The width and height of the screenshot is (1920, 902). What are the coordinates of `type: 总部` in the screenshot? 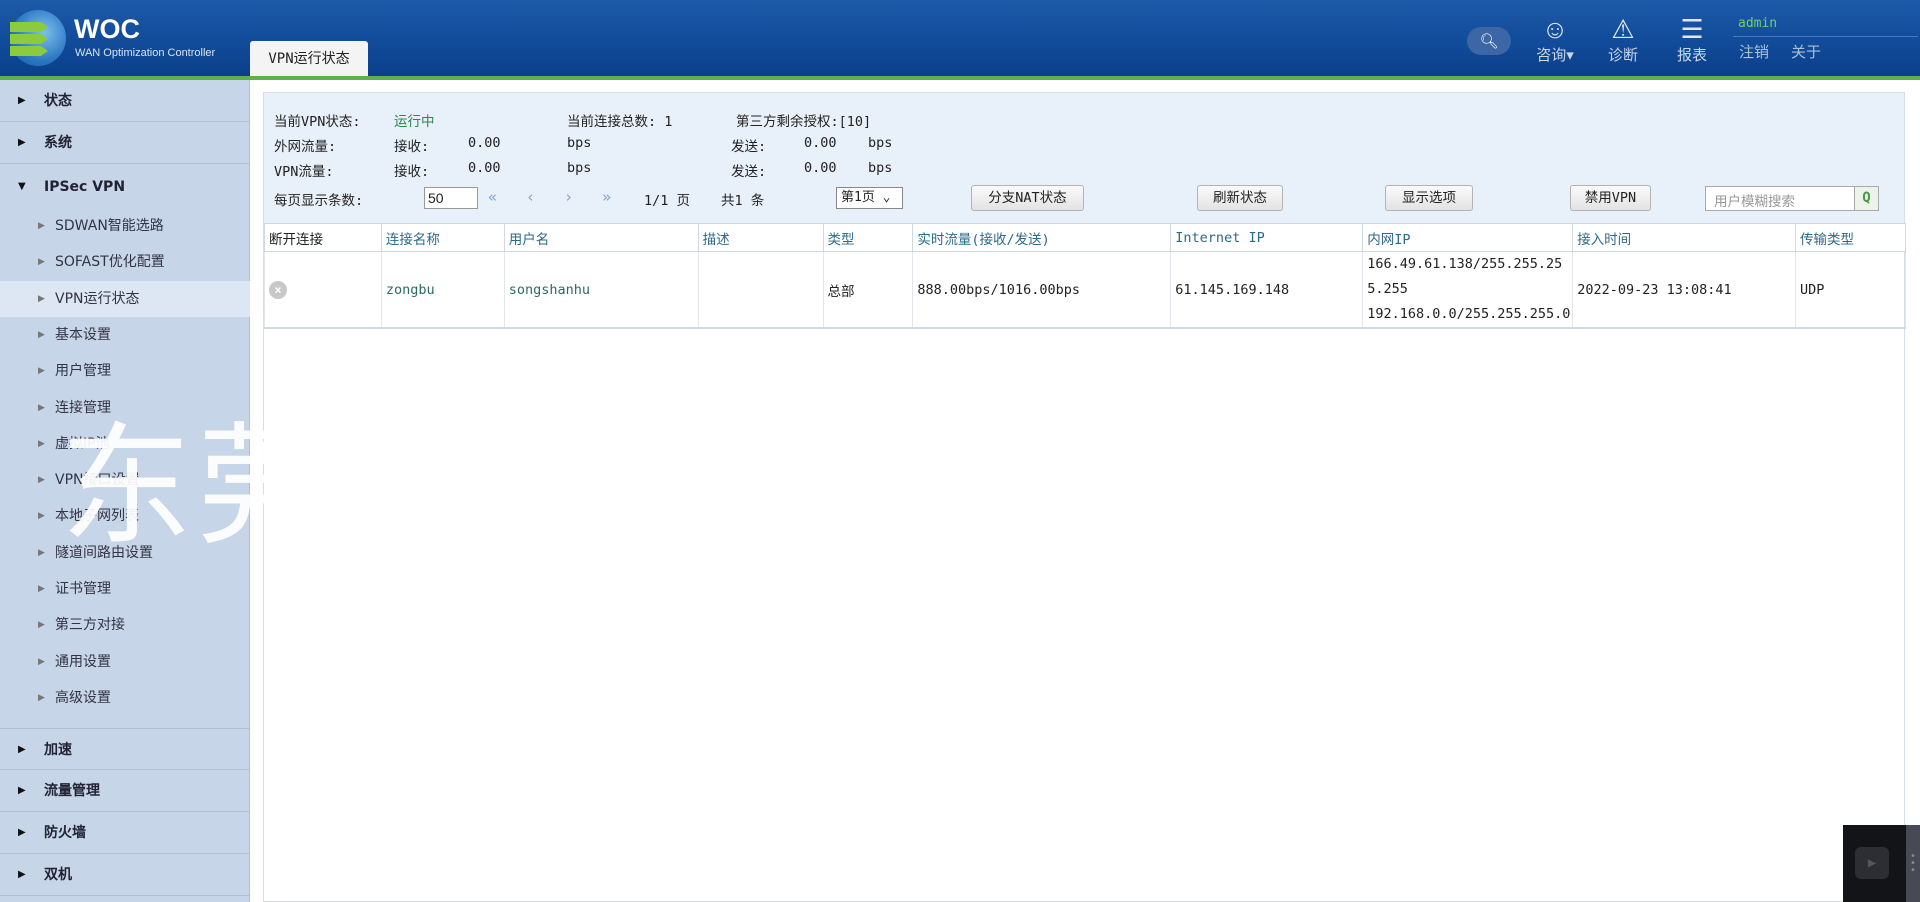 It's located at (868, 290).